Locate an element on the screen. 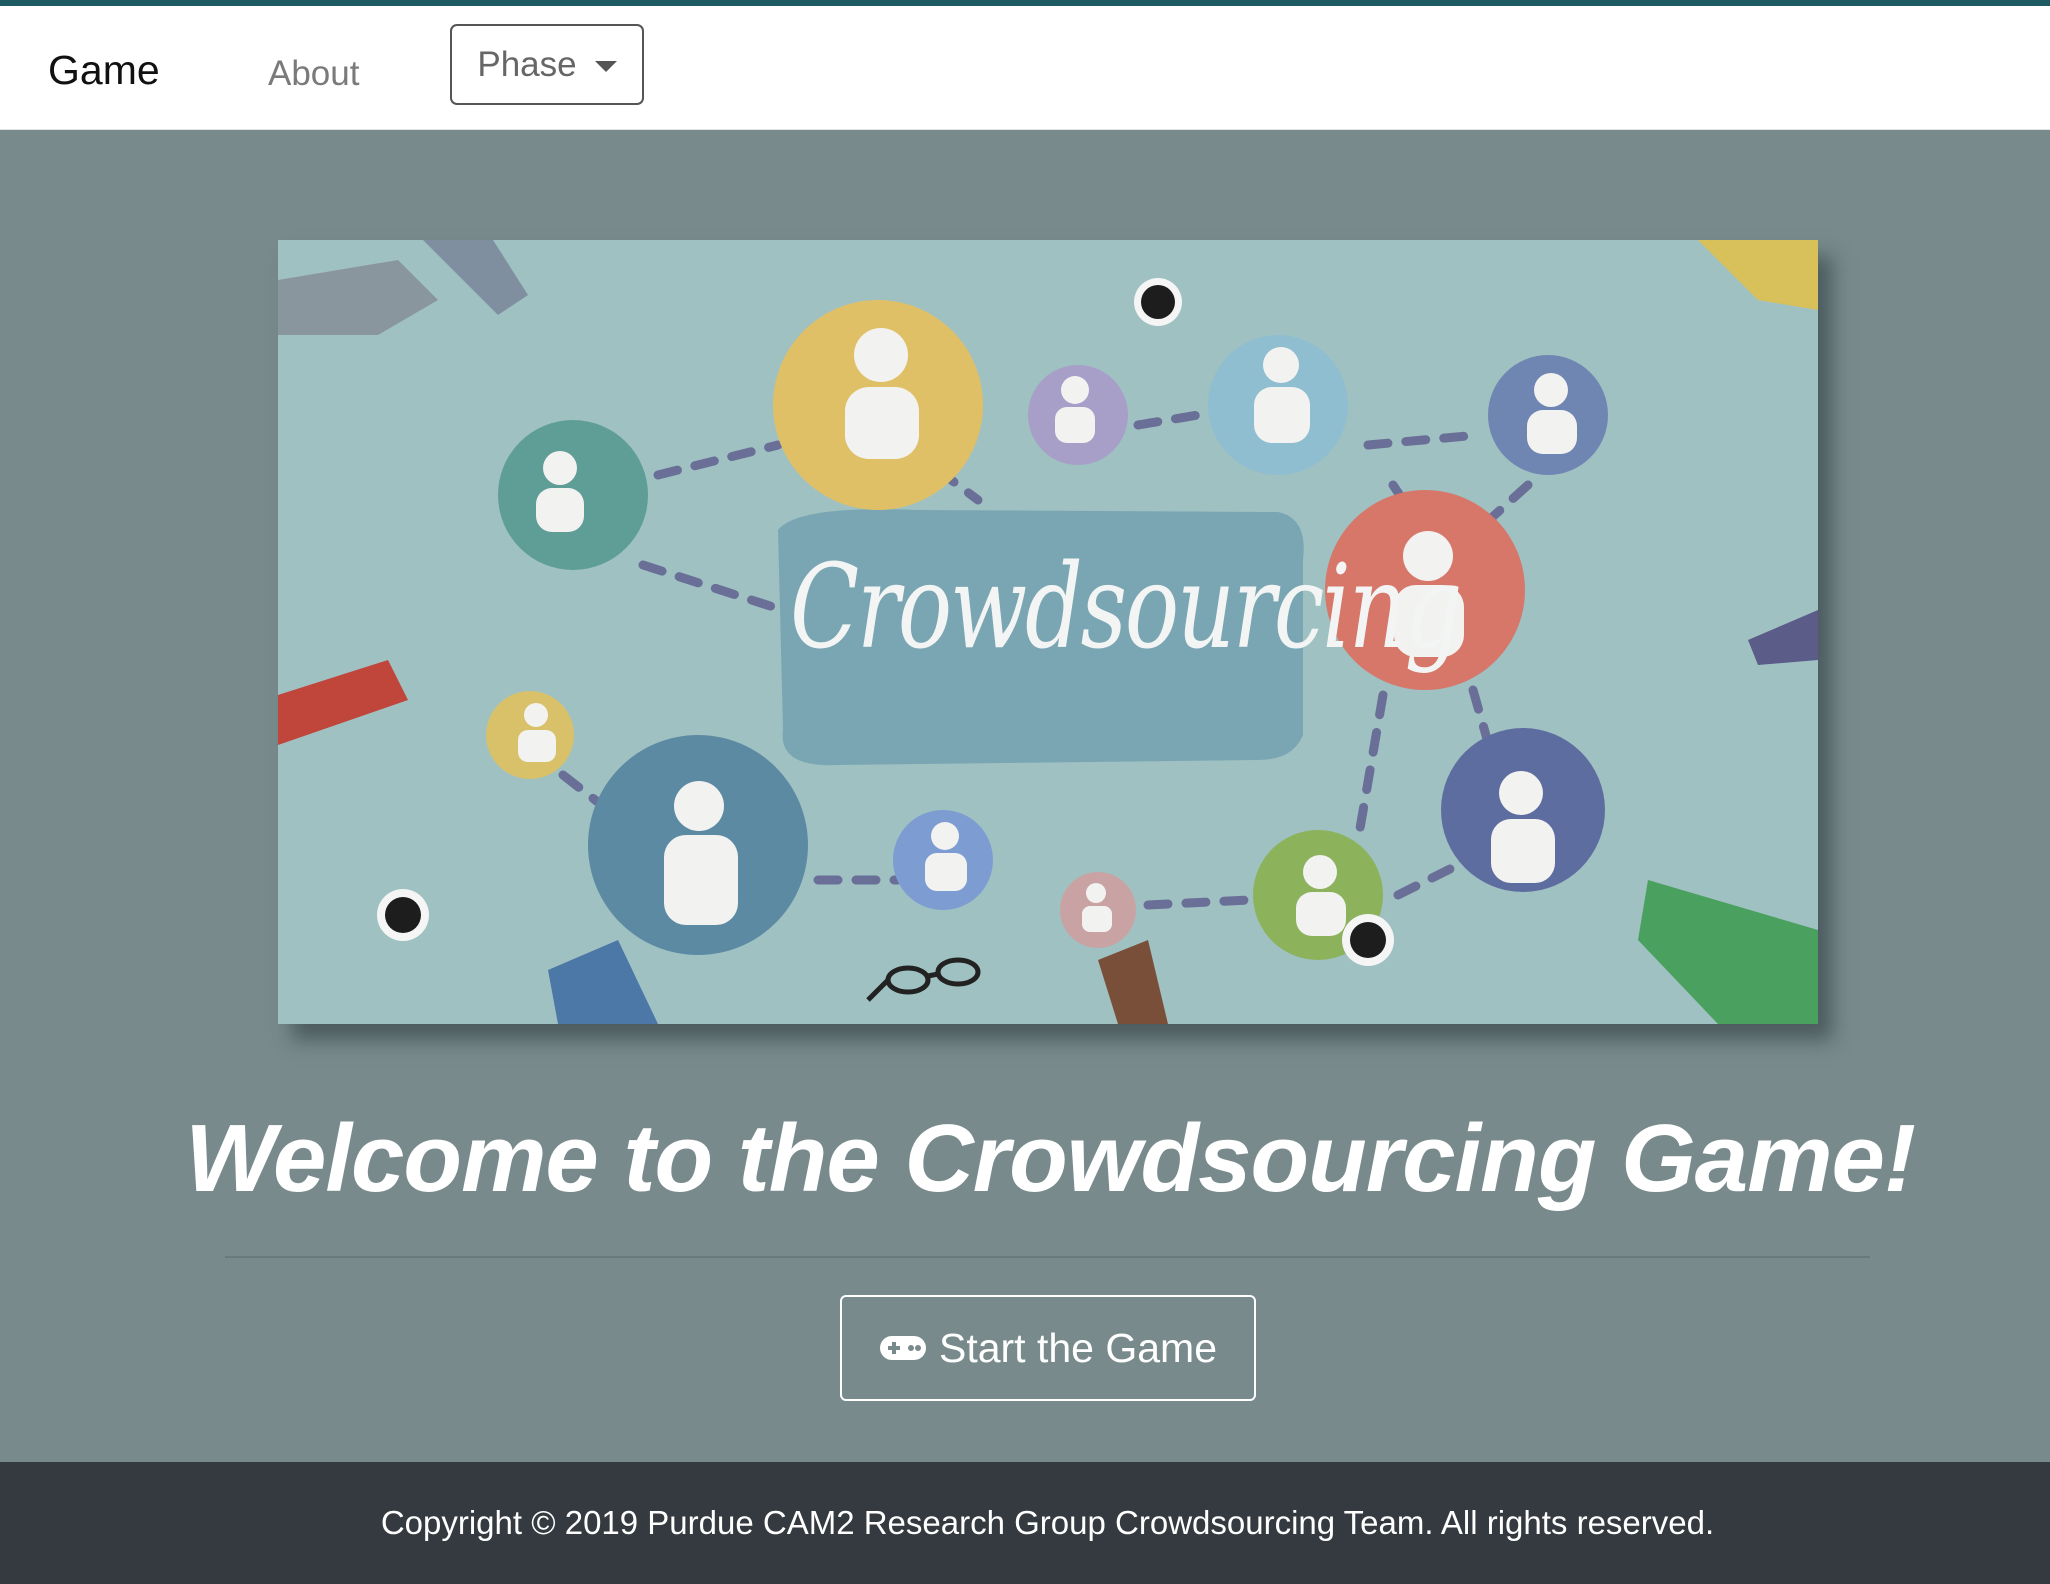 The width and height of the screenshot is (2050, 1584). navbar: Game About Phase is located at coordinates (1025, 68).